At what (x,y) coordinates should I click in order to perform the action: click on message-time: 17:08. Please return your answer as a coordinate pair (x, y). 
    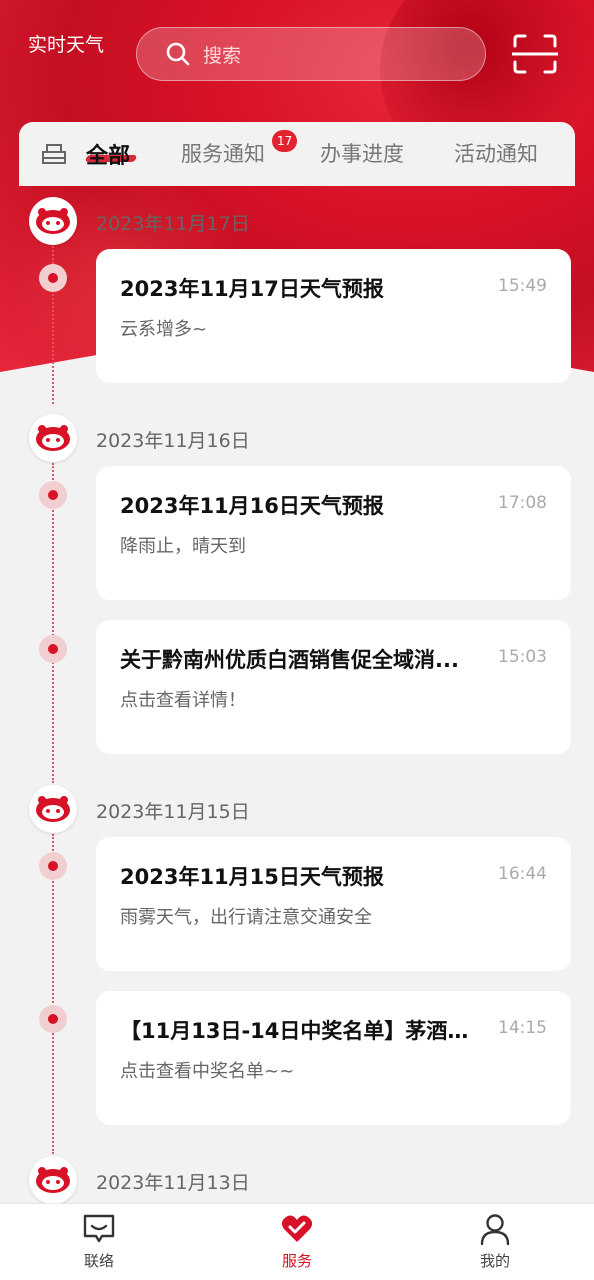
    Looking at the image, I should click on (522, 503).